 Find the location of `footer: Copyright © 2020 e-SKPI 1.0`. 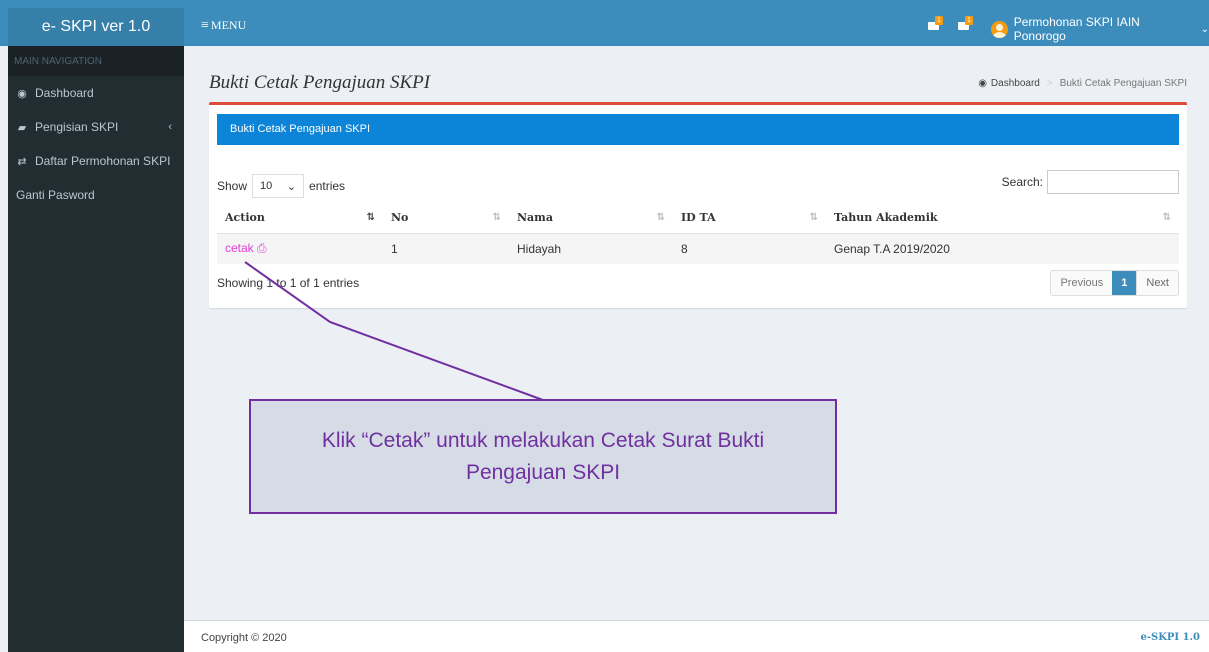

footer: Copyright © 2020 e-SKPI 1.0 is located at coordinates (696, 636).